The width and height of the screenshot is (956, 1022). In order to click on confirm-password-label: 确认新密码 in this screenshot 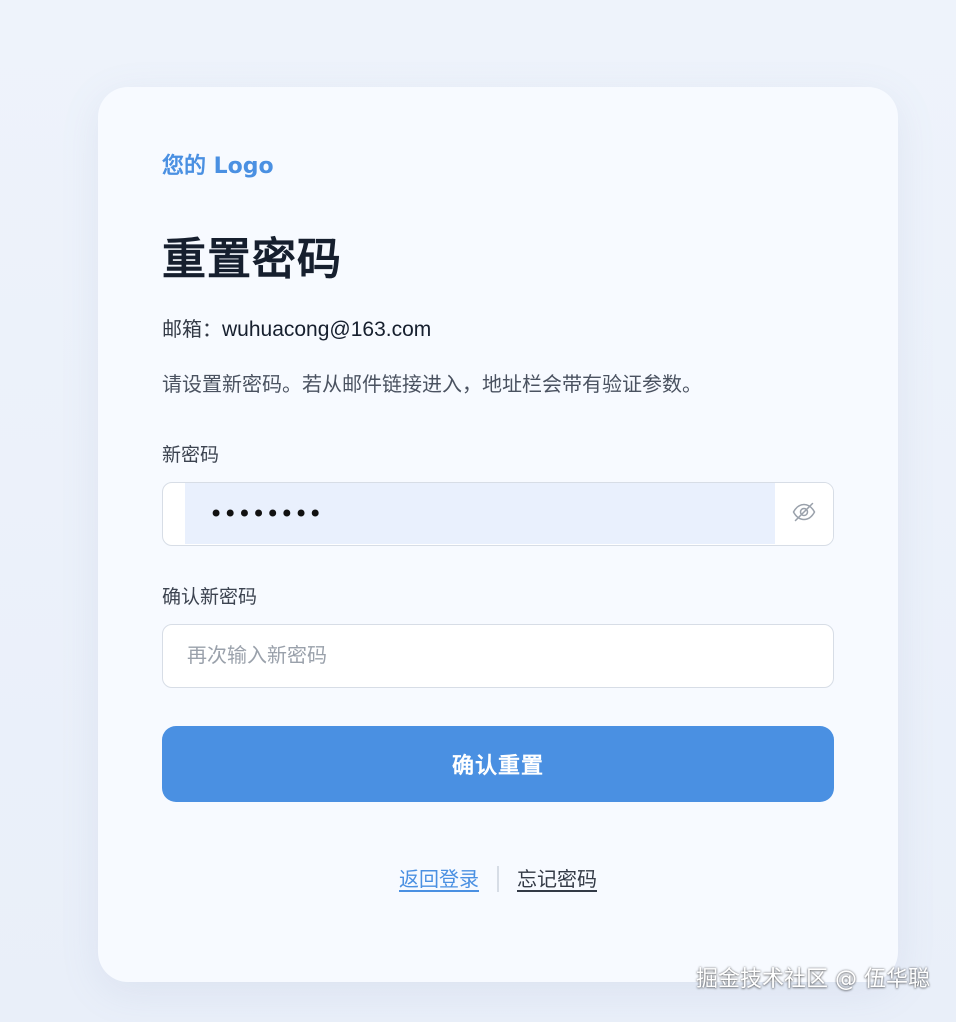, I will do `click(210, 597)`.